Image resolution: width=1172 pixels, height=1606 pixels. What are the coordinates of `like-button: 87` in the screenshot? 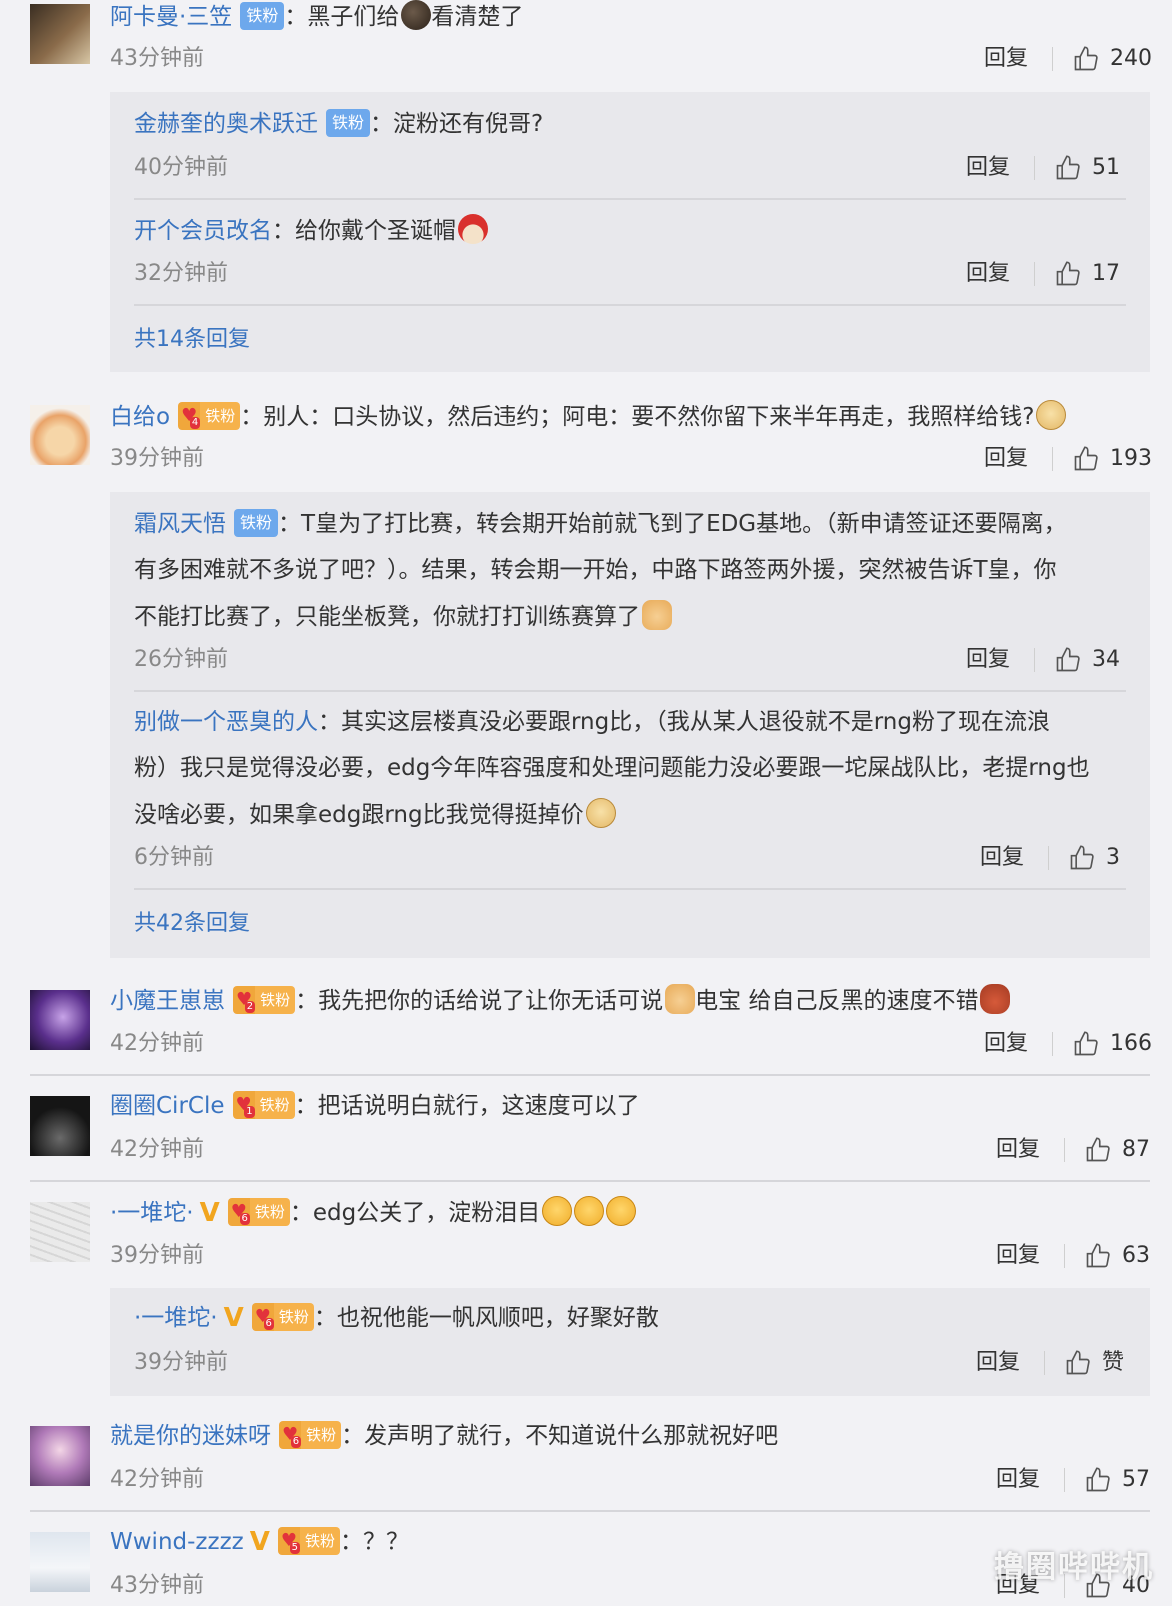 It's located at (1117, 1150).